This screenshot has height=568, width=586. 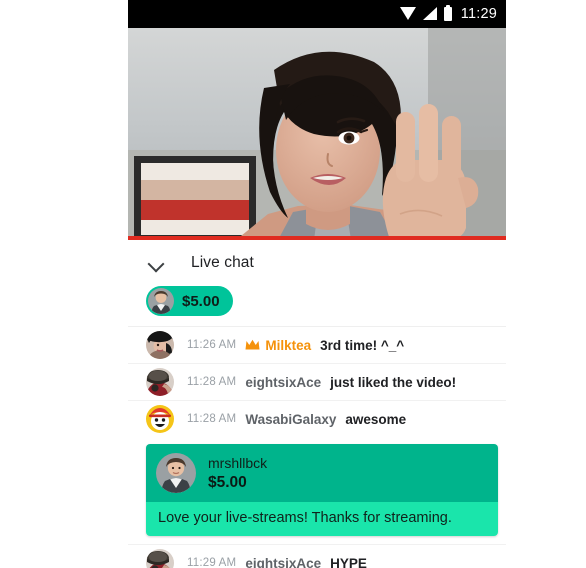 I want to click on chat-message-row: 11:26 AM Milktea 3rd time! ^_^, so click(x=317, y=344).